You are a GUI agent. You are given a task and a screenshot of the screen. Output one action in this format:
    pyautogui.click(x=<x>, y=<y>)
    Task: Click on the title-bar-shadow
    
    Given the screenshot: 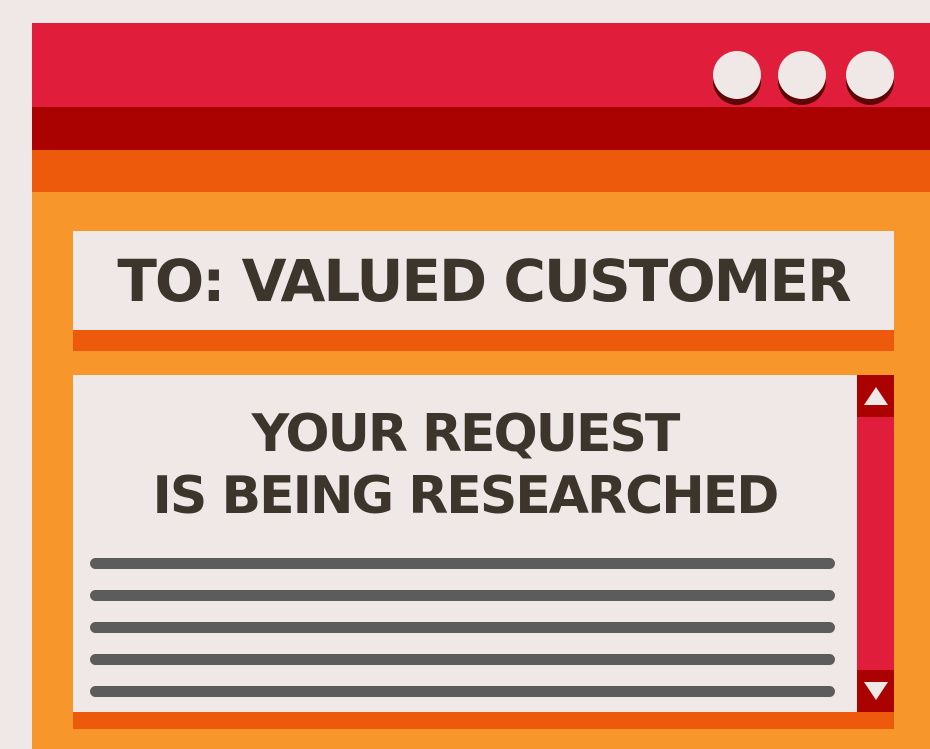 What is the action you would take?
    pyautogui.click(x=481, y=128)
    